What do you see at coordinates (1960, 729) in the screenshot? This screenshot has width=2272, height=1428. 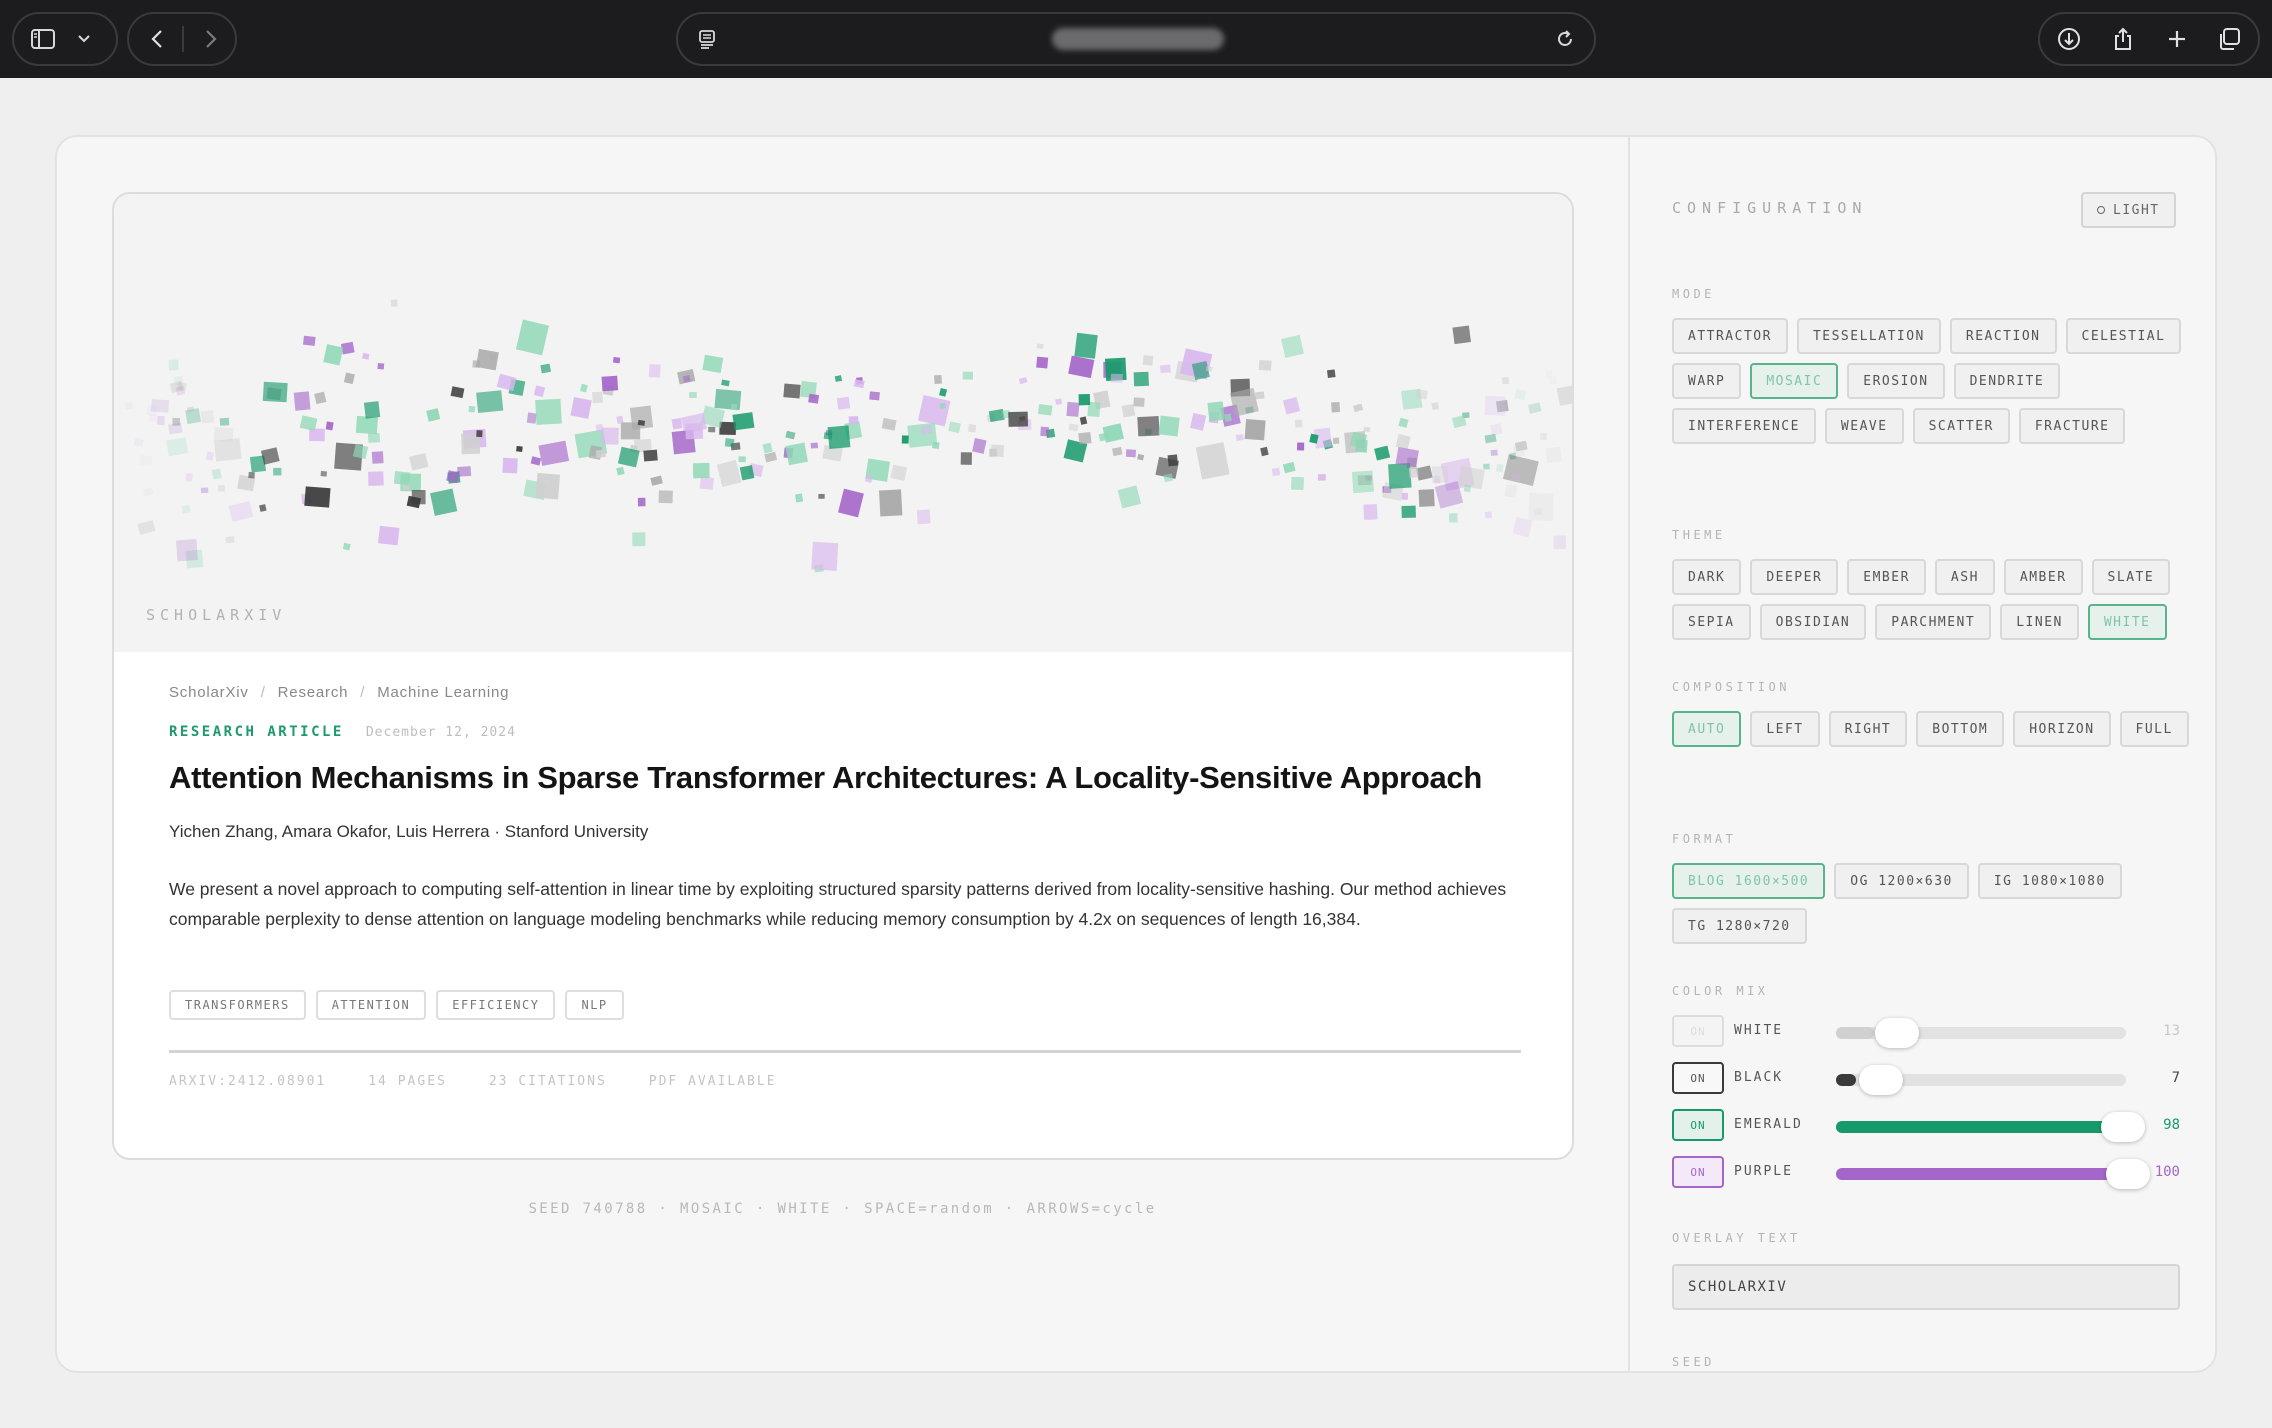 I see `composition-option: BOTTOM` at bounding box center [1960, 729].